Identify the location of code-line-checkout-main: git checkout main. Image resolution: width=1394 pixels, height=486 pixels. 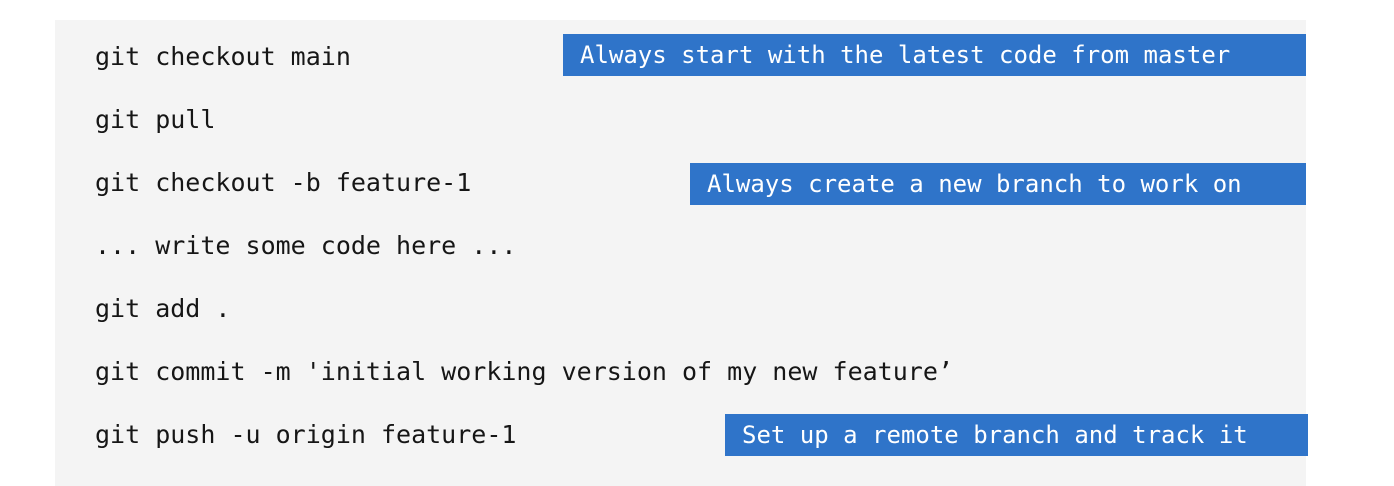
(223, 56).